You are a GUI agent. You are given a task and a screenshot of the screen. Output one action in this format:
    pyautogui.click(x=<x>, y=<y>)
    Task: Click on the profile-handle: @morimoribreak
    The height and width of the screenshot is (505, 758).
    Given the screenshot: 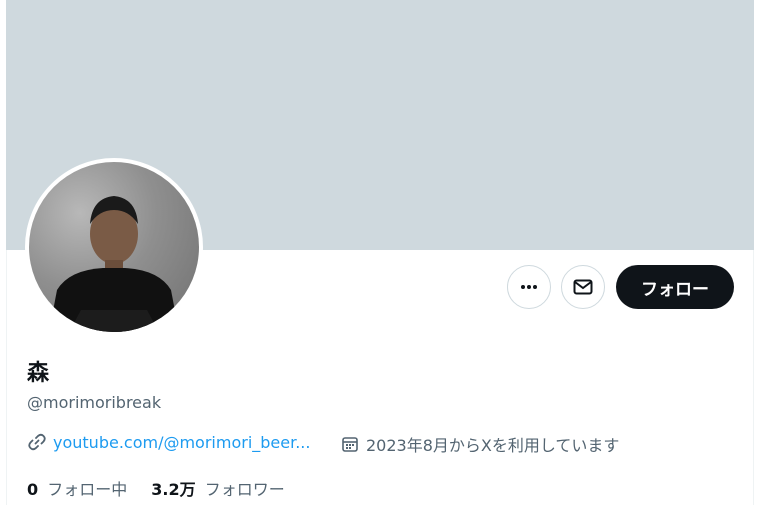 What is the action you would take?
    pyautogui.click(x=94, y=402)
    